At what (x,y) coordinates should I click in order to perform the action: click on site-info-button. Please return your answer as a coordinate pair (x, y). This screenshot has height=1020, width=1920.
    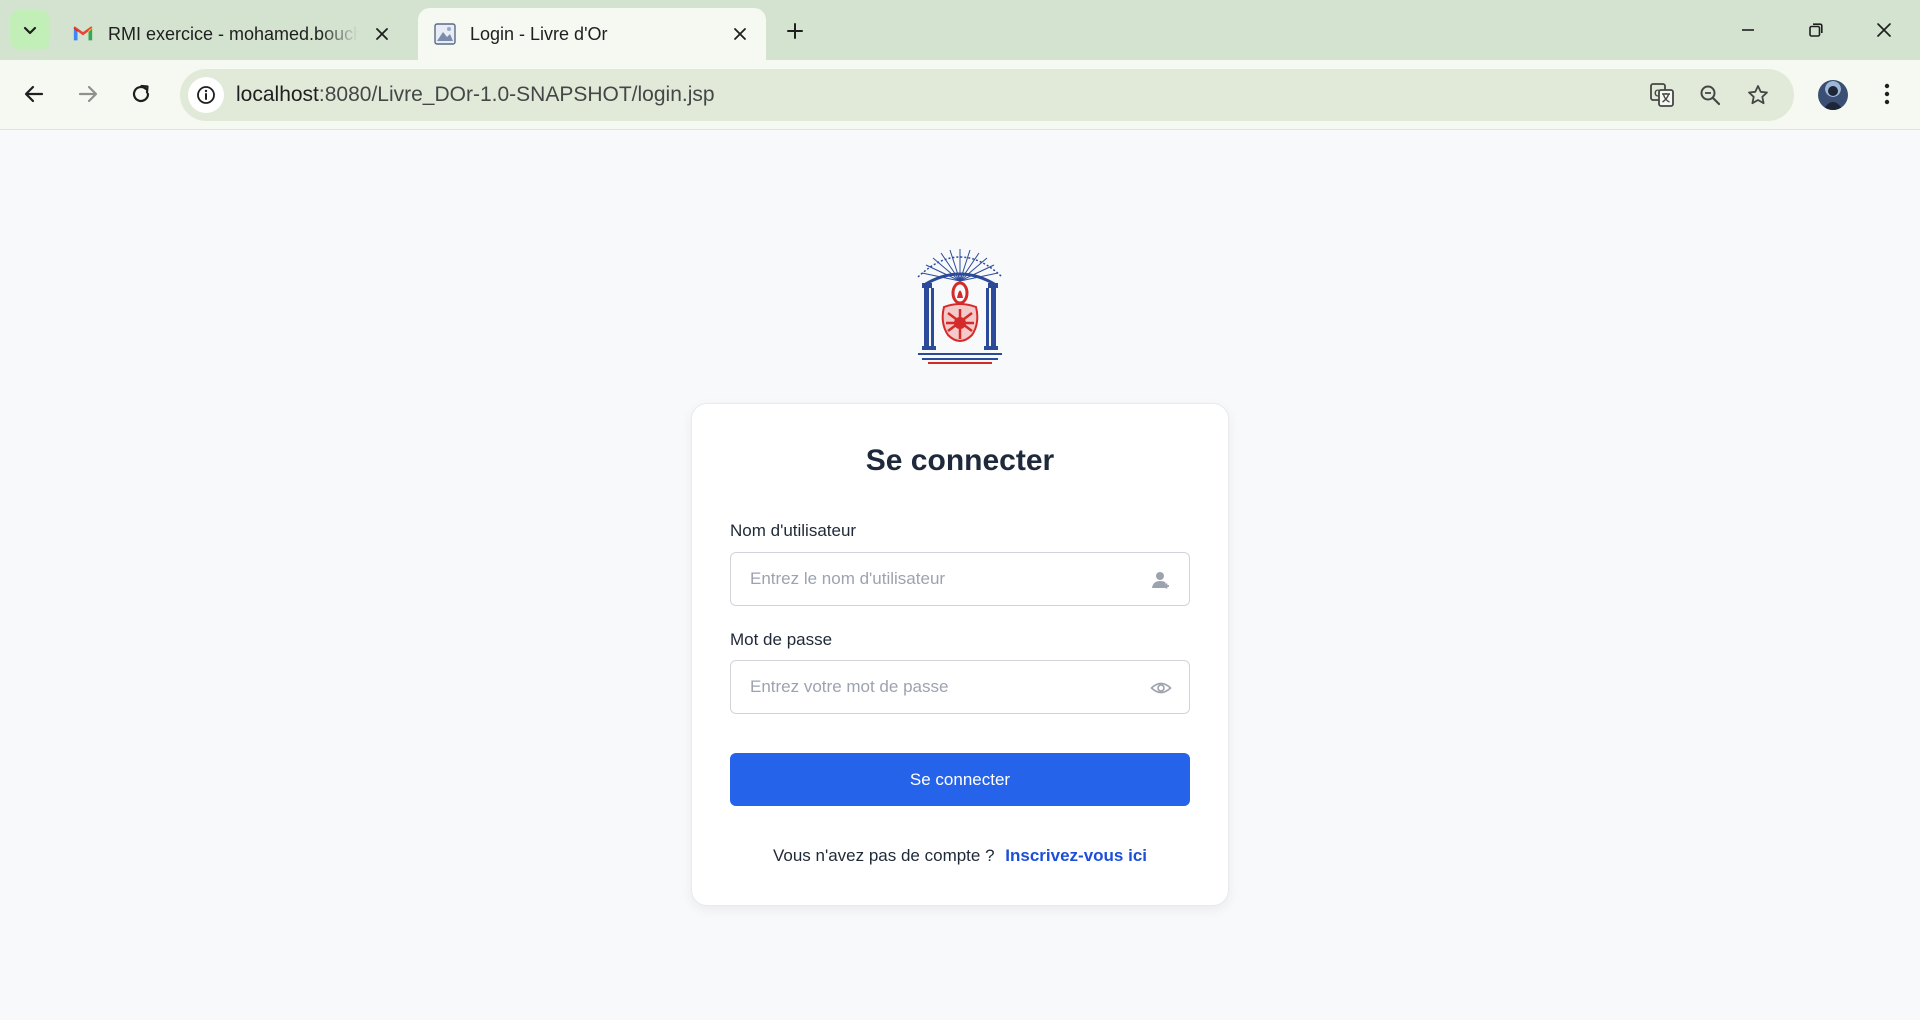
    Looking at the image, I should click on (206, 95).